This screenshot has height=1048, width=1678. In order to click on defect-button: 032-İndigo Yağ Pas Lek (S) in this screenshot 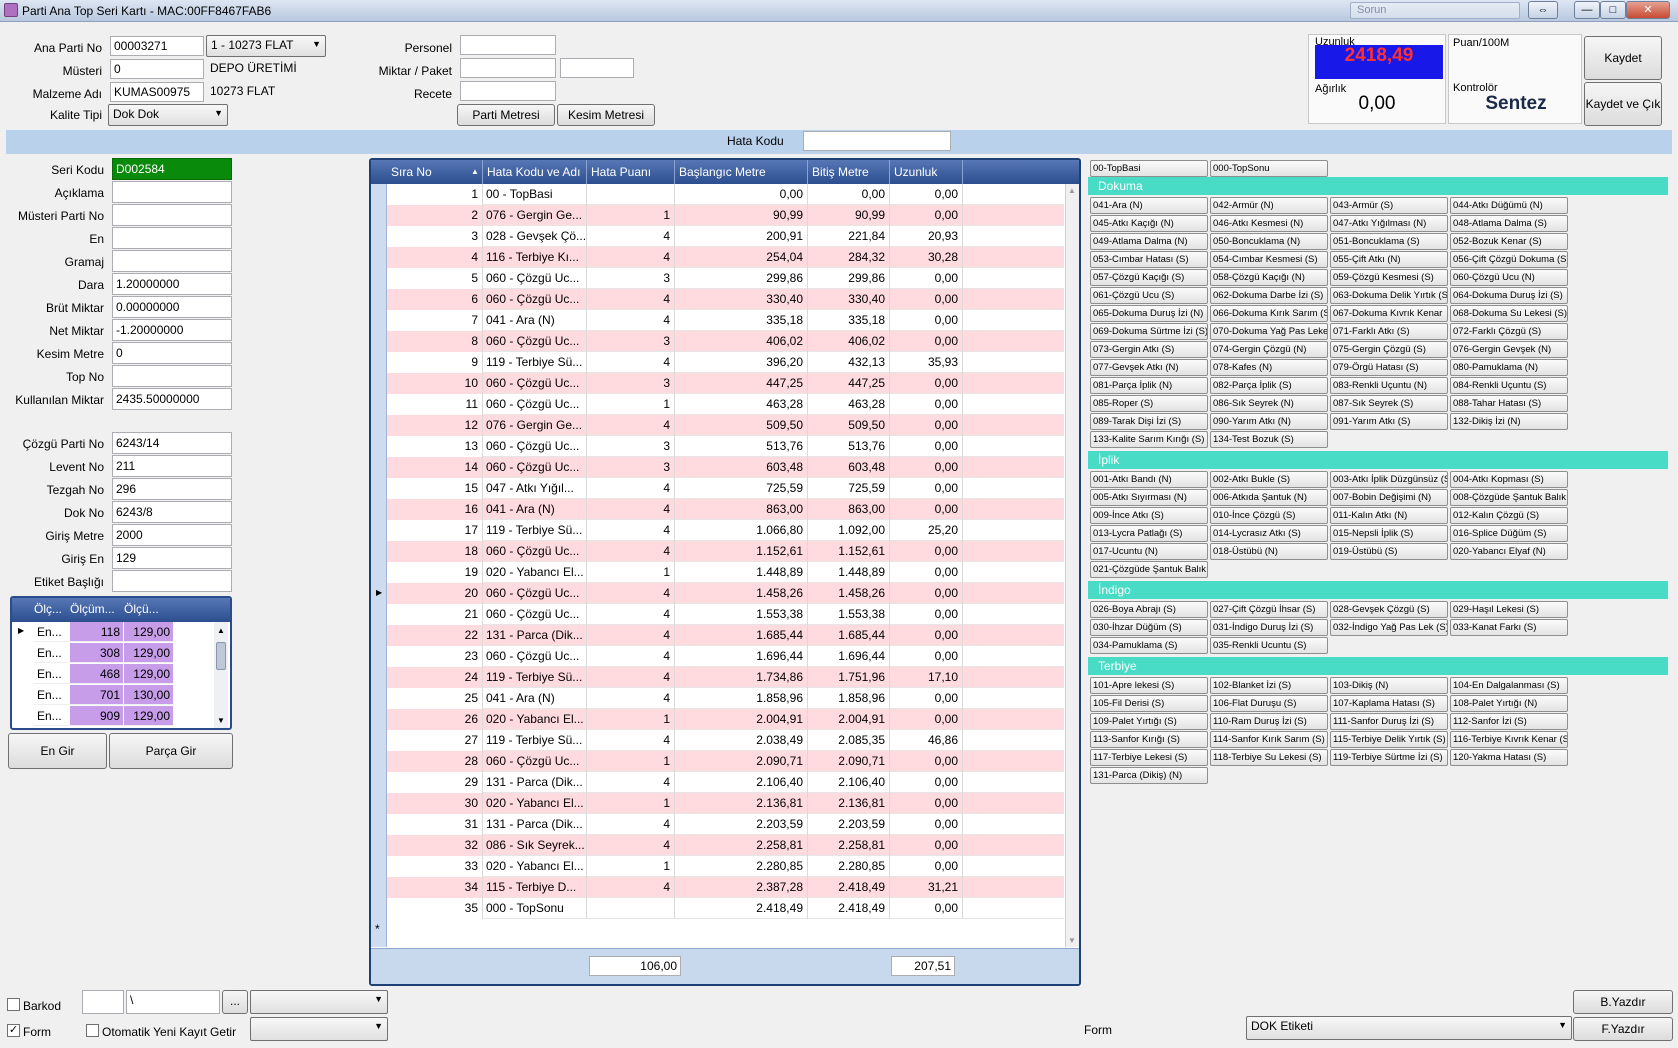, I will do `click(1389, 627)`.